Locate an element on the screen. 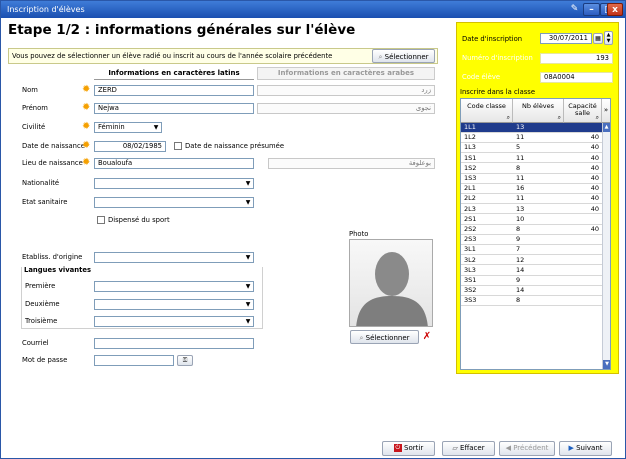  table-row: 1L2 11 40 is located at coordinates (531, 138).